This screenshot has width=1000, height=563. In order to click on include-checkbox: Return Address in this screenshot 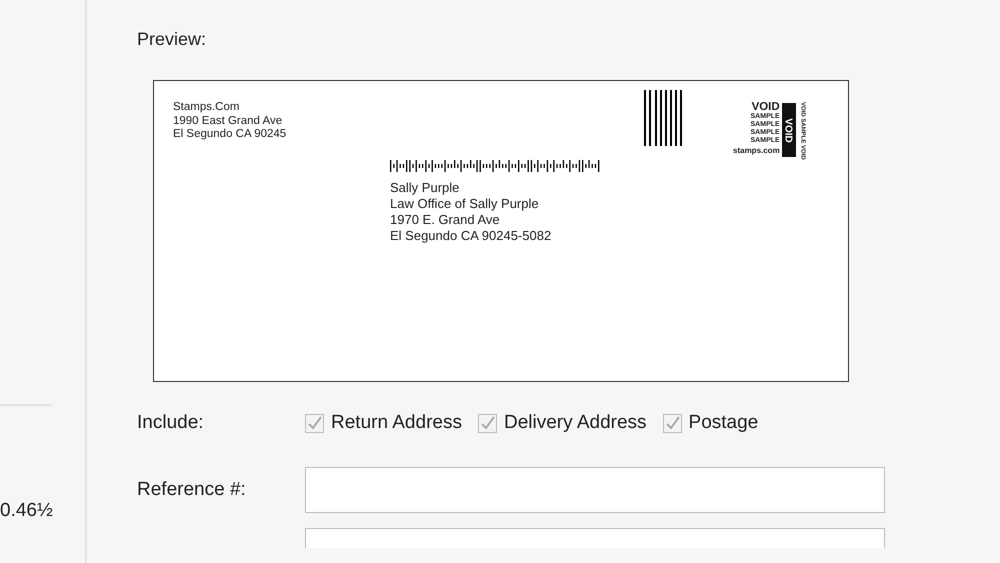, I will do `click(383, 423)`.